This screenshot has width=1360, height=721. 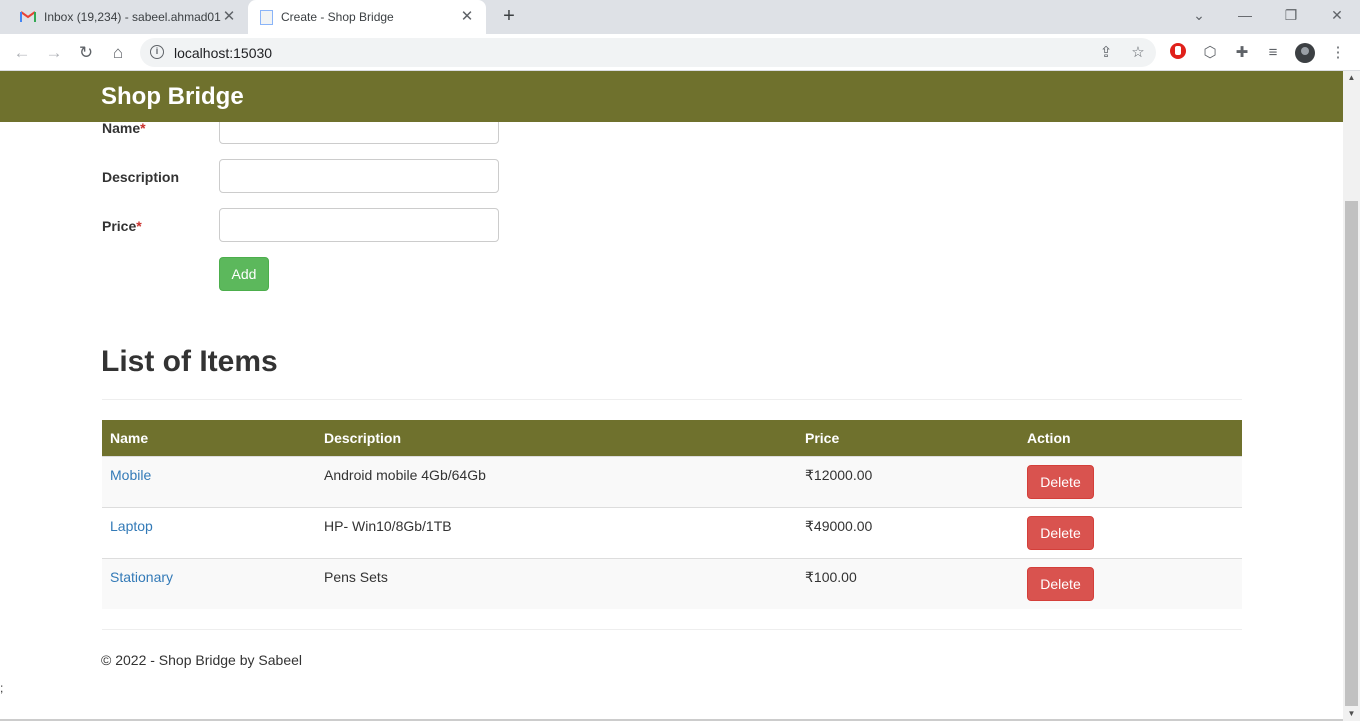 I want to click on tab-create-shop-bridge: Create - Shop Bridge ✕, so click(x=367, y=17).